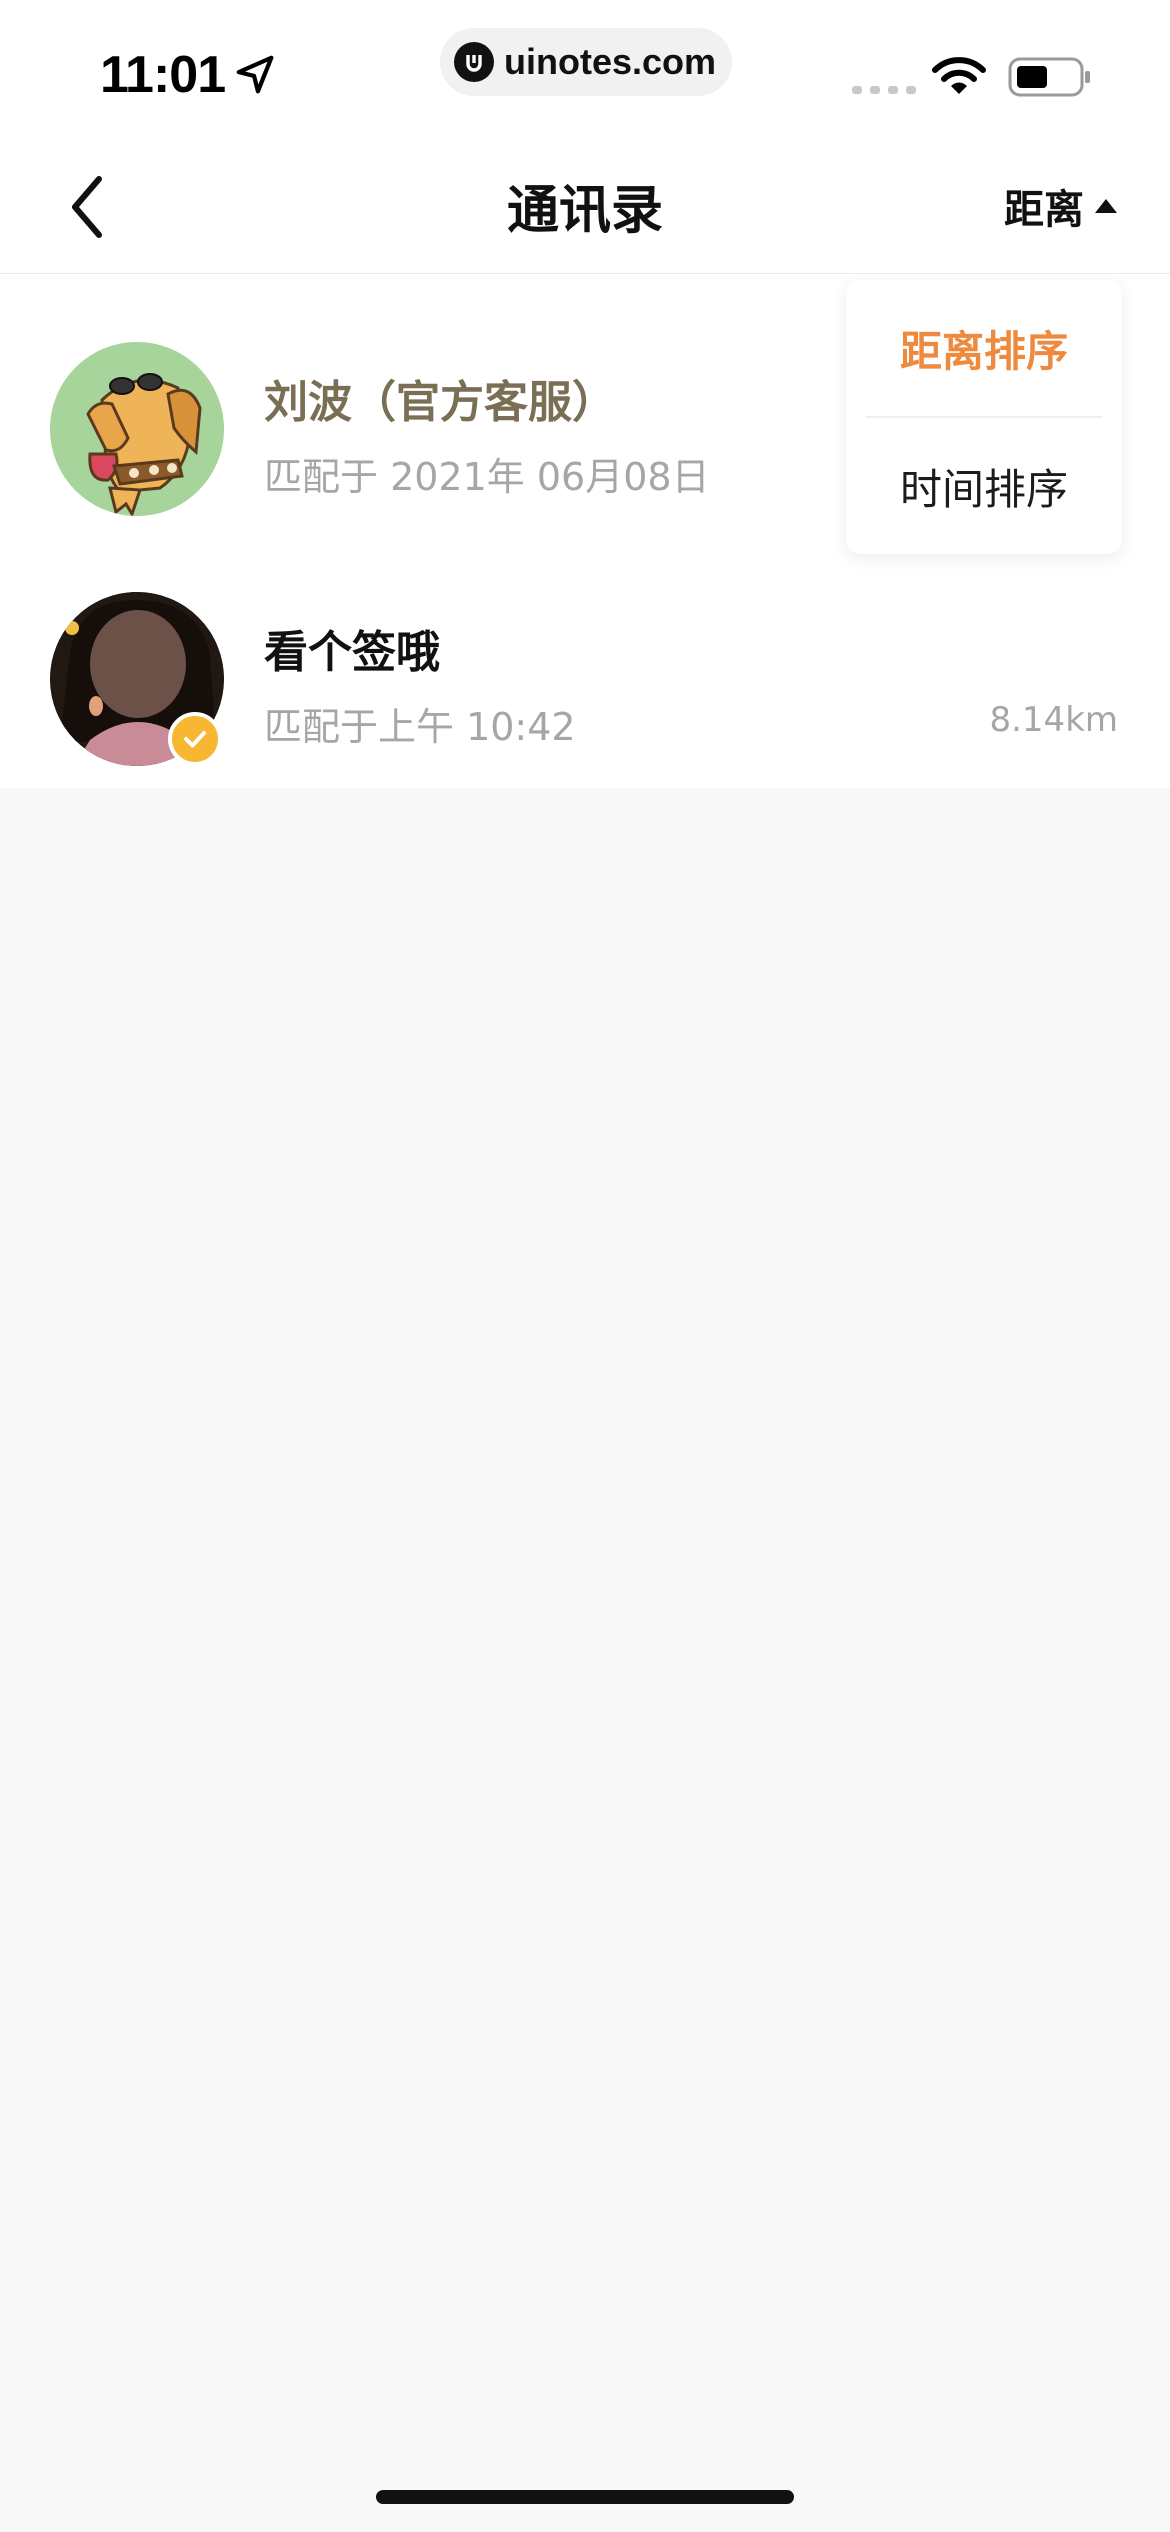 The height and width of the screenshot is (2532, 1170). I want to click on sort-label: 距离, so click(1044, 210).